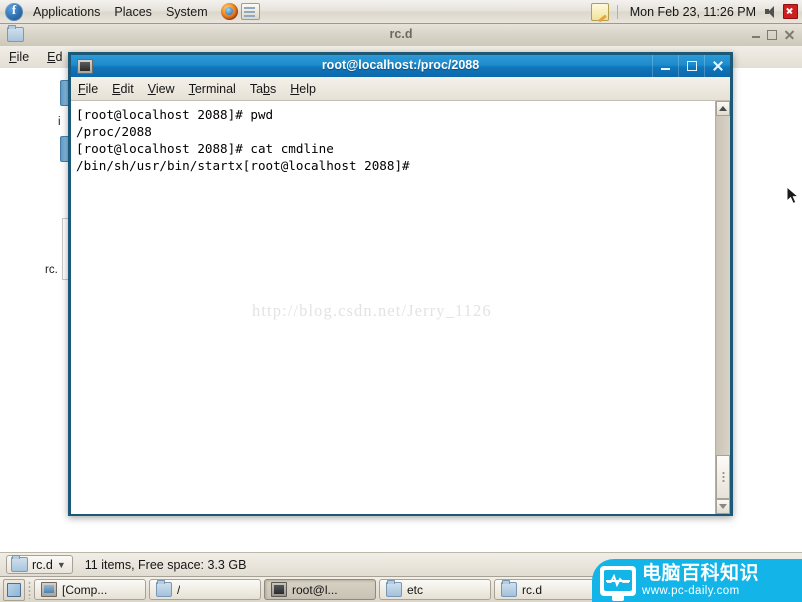 This screenshot has height=602, width=802. Describe the element at coordinates (250, 11) in the screenshot. I see `help-browser-icon` at that location.